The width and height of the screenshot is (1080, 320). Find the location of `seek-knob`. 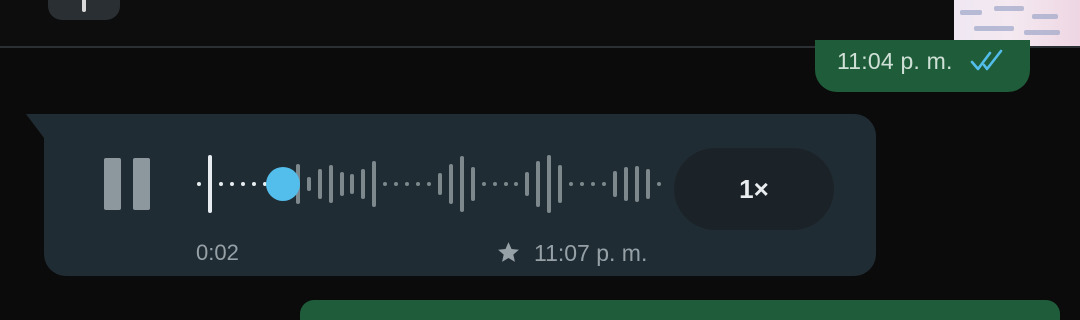

seek-knob is located at coordinates (283, 184).